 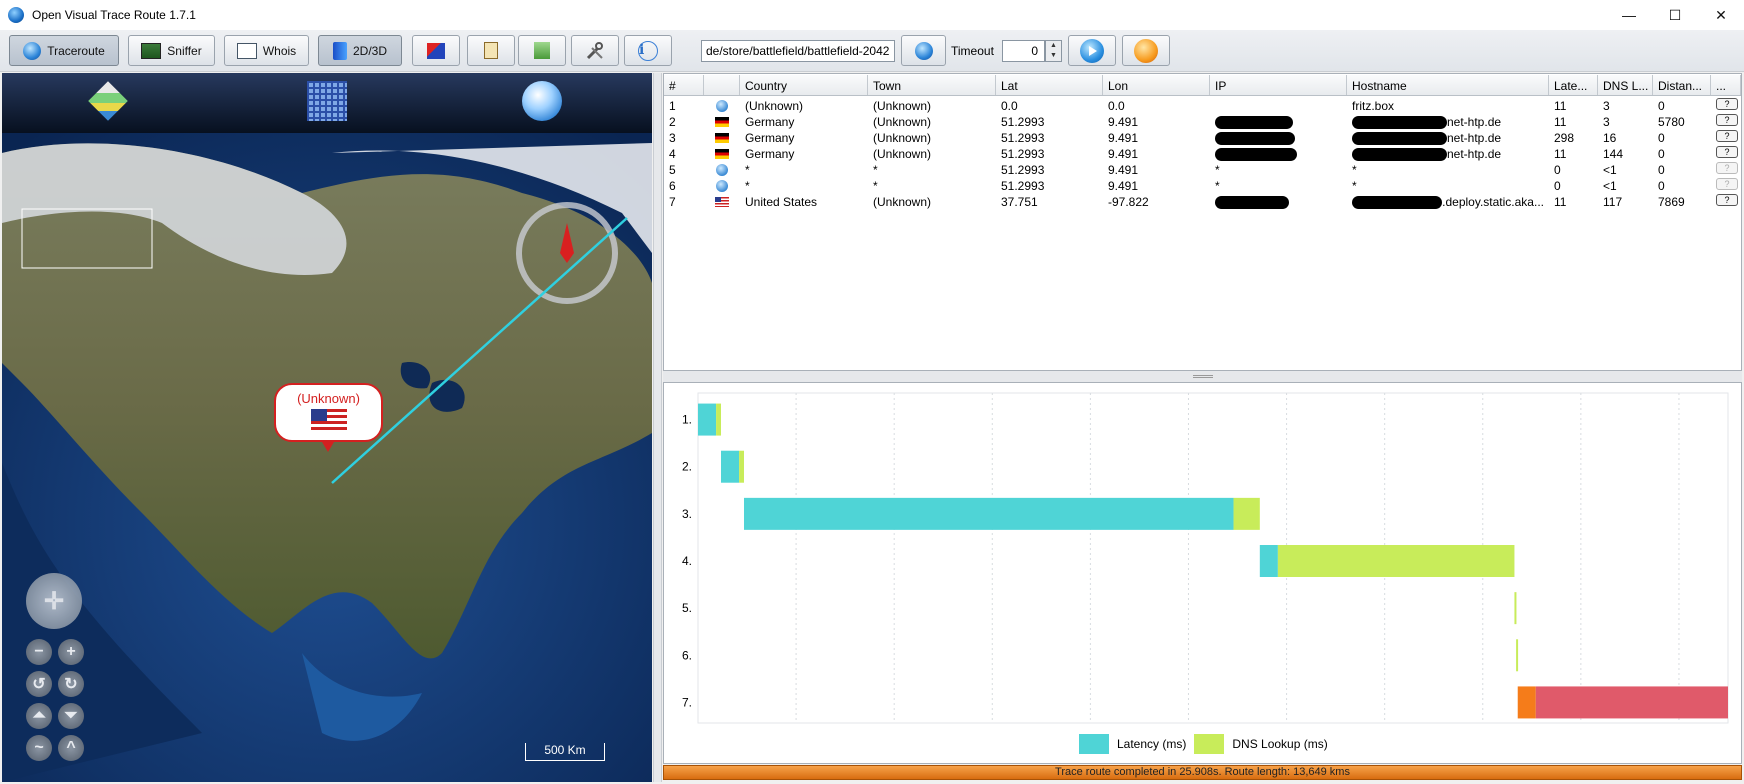 What do you see at coordinates (542, 50) in the screenshot?
I see `export-button` at bounding box center [542, 50].